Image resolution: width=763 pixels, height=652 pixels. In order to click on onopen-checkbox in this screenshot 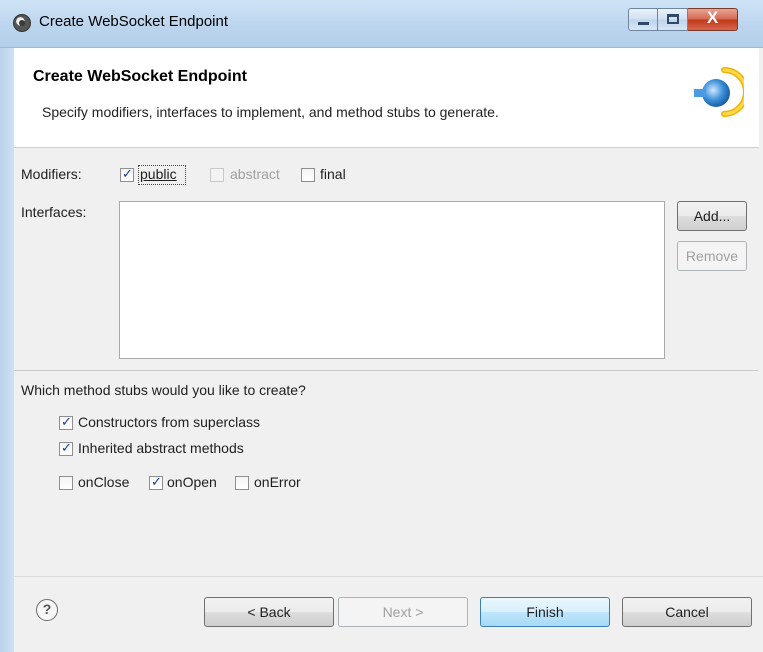, I will do `click(156, 482)`.